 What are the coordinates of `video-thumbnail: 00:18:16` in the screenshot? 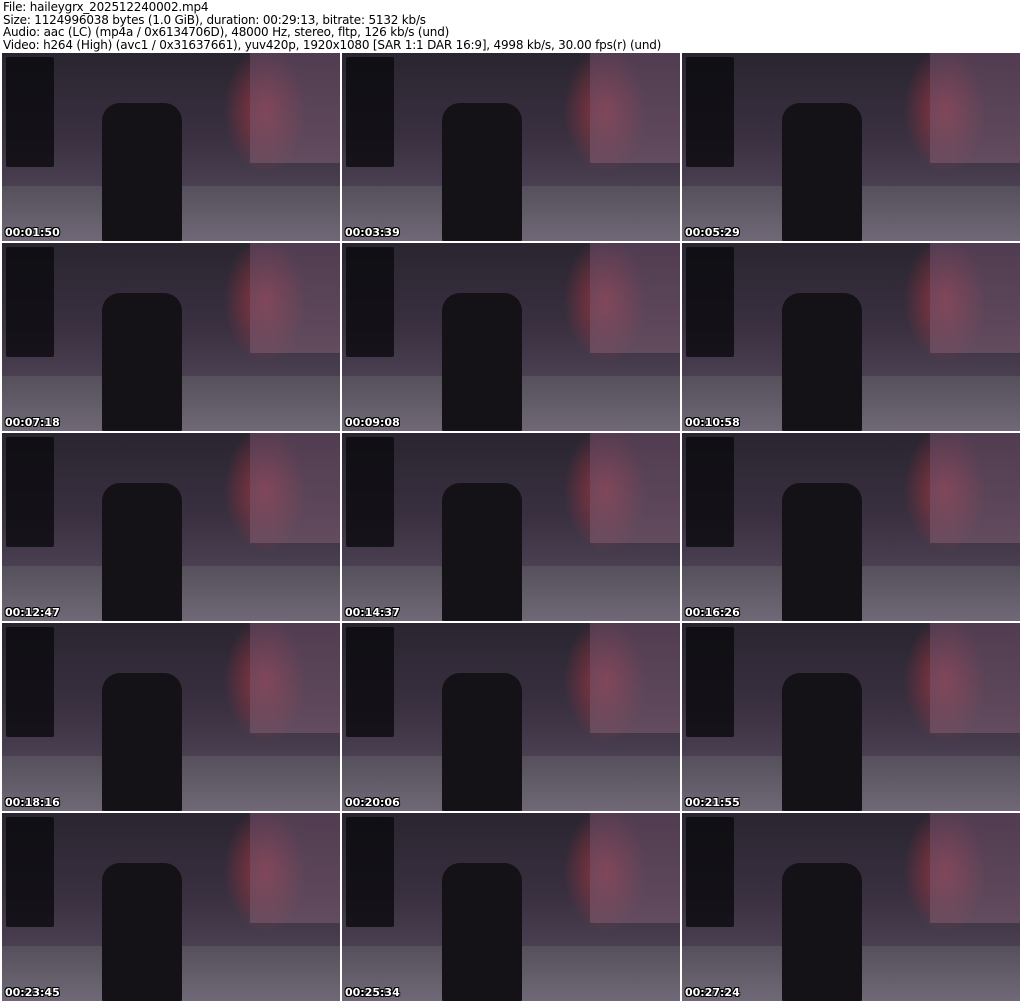 It's located at (171, 717).